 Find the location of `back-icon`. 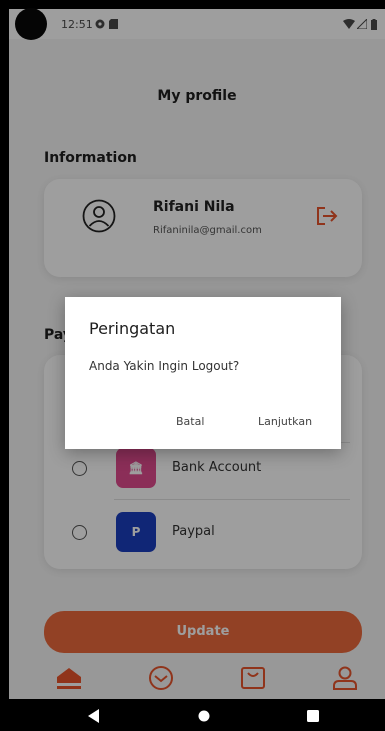

back-icon is located at coordinates (94, 716).